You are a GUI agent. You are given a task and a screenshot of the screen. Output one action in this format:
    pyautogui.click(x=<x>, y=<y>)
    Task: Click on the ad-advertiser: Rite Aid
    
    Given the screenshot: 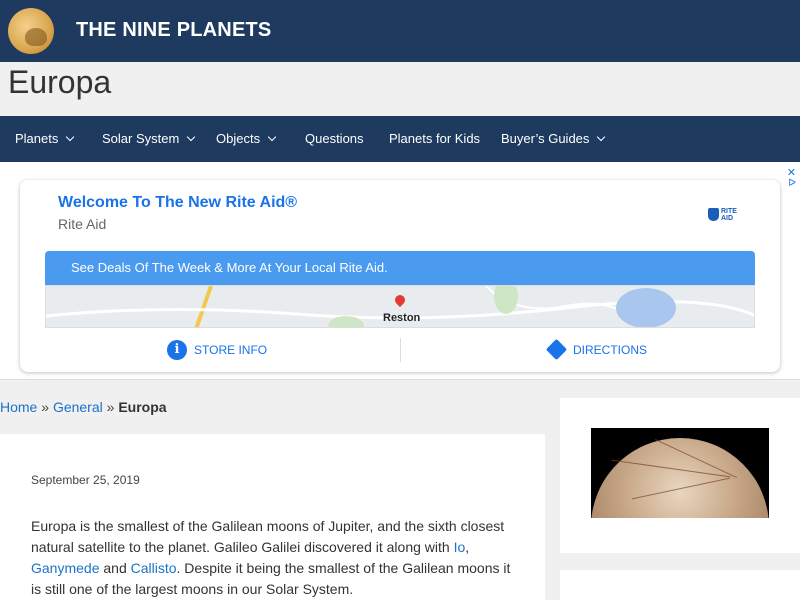 What is the action you would take?
    pyautogui.click(x=82, y=224)
    